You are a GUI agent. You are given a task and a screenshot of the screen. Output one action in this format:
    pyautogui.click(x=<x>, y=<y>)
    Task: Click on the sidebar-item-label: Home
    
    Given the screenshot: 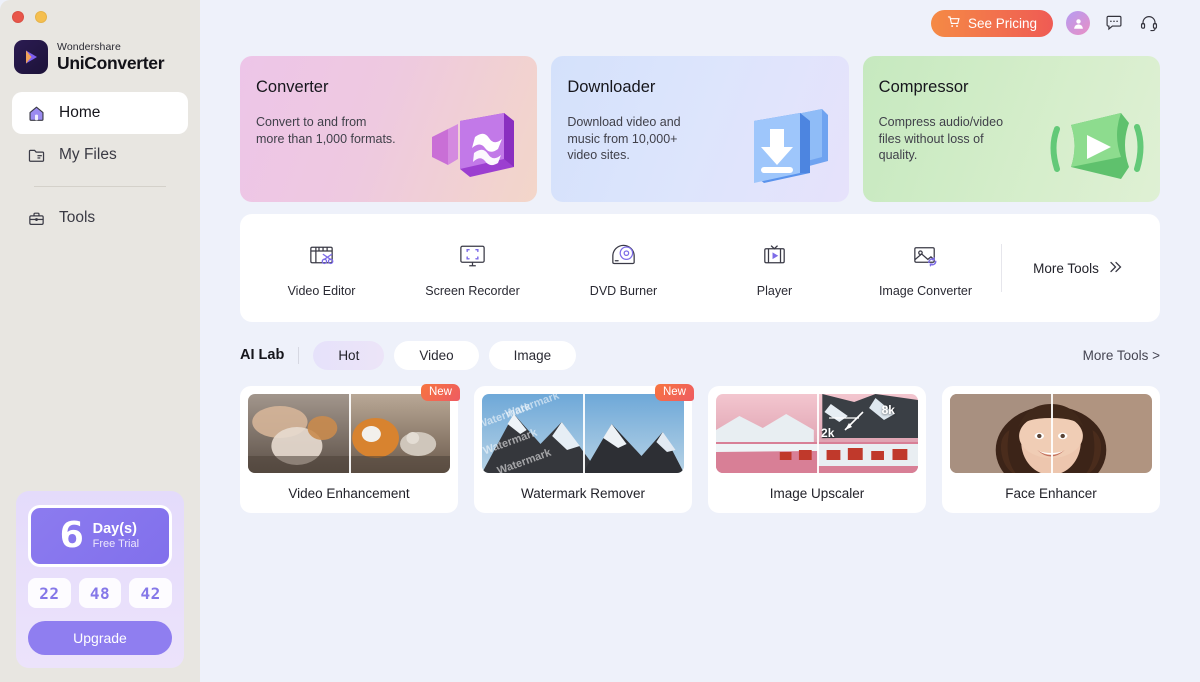 What is the action you would take?
    pyautogui.click(x=80, y=112)
    